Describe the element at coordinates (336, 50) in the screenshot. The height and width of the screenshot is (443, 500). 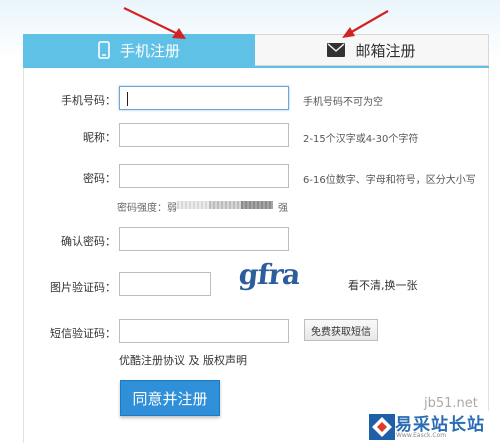
I see `envelope-icon` at that location.